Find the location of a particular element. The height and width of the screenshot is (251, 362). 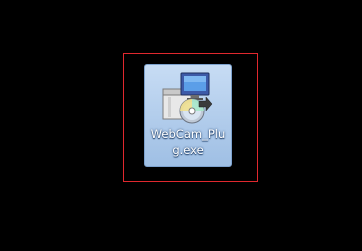

icon-filename-line-1: WebCam_Plu is located at coordinates (188, 134).